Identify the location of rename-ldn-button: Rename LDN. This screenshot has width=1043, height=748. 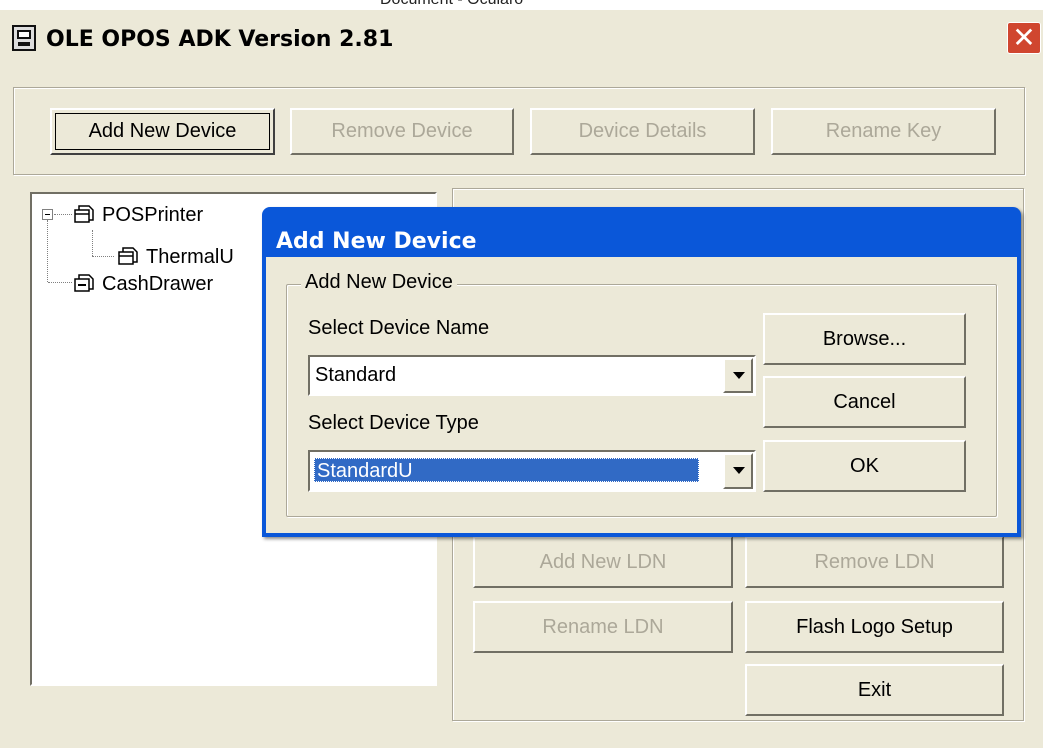
(603, 627).